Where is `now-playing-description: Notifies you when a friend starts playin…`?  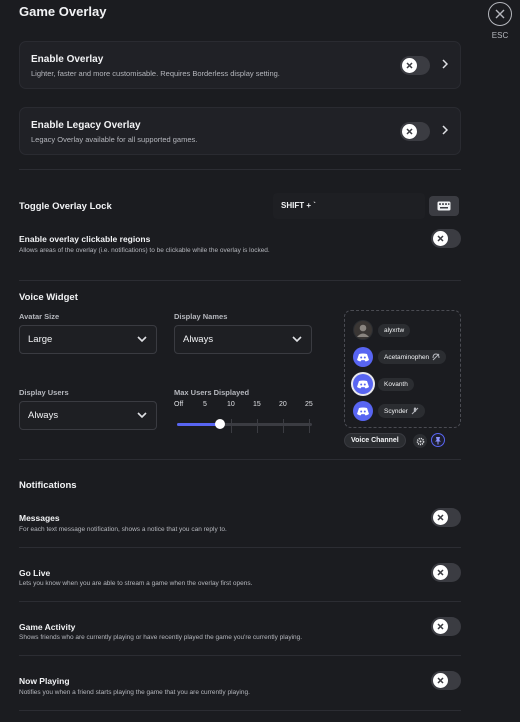 now-playing-description: Notifies you when a friend starts playin… is located at coordinates (134, 692).